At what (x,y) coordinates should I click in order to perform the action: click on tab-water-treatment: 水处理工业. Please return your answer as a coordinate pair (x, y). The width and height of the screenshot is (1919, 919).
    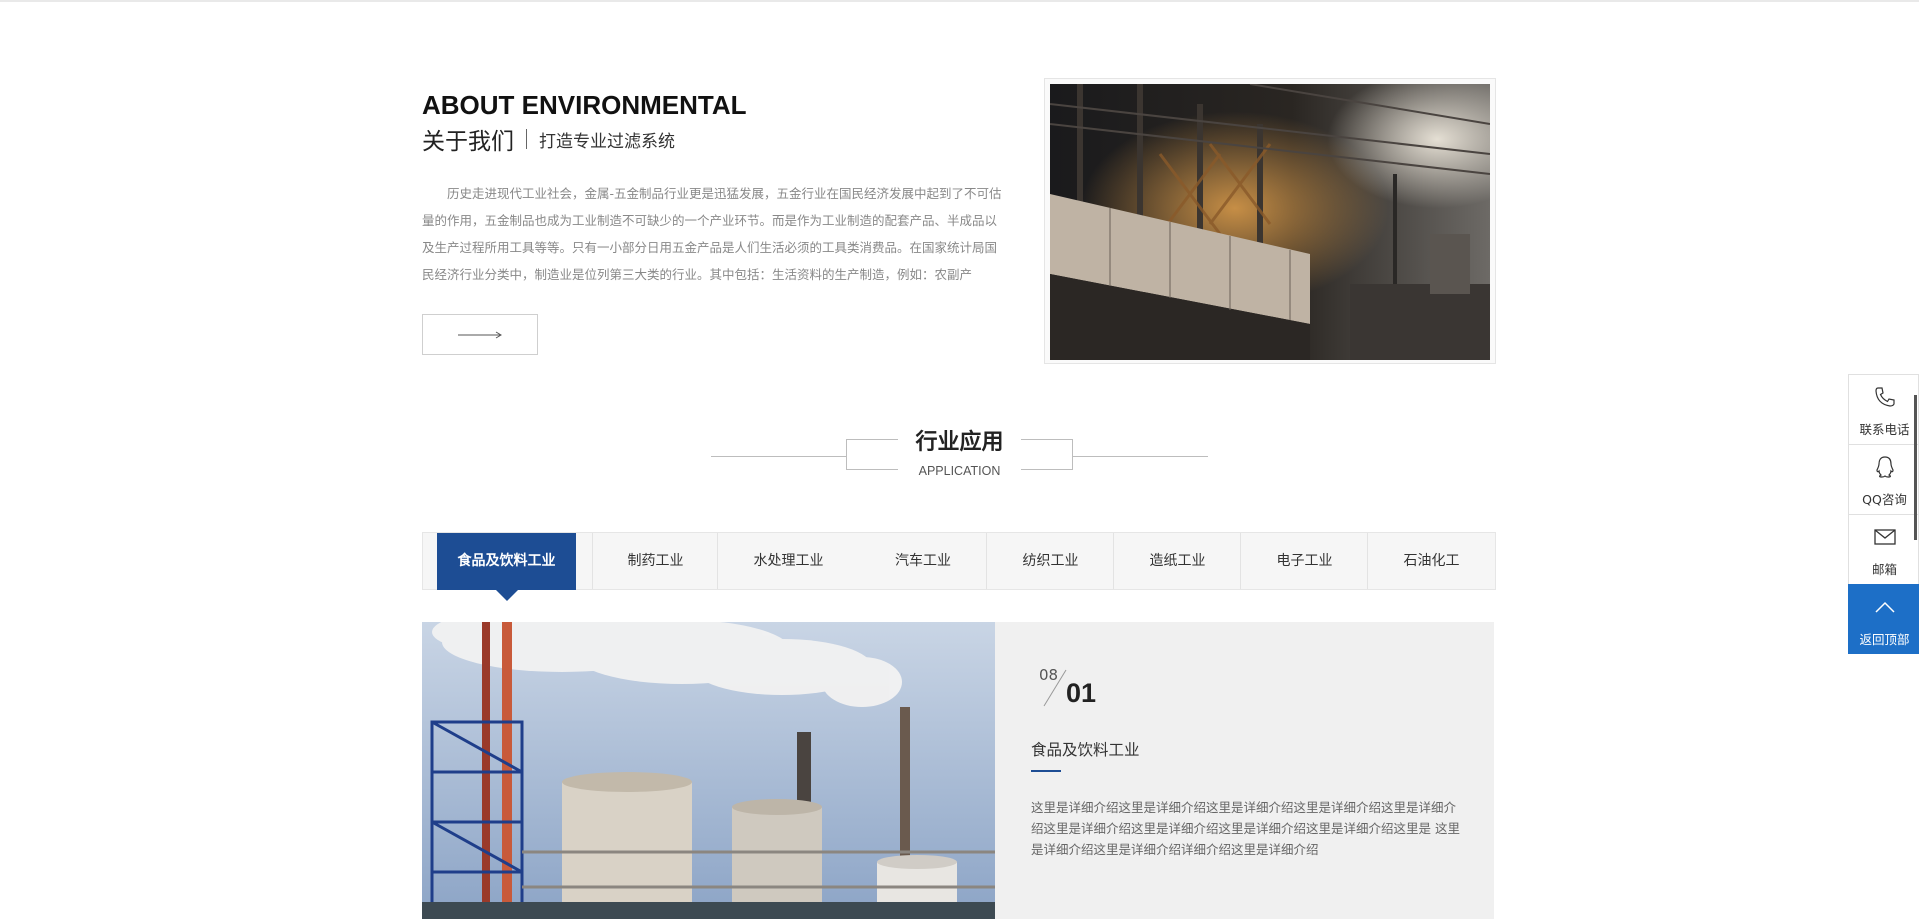
    Looking at the image, I should click on (788, 561).